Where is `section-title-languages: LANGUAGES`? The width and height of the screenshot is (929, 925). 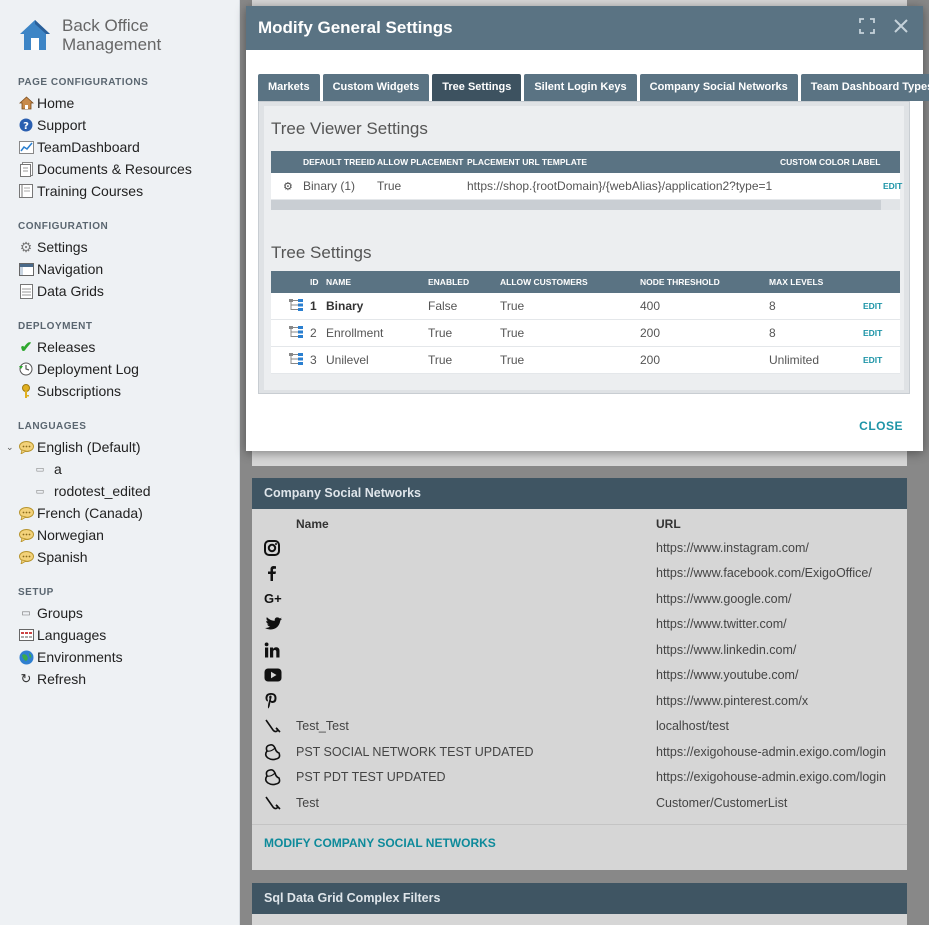
section-title-languages: LANGUAGES is located at coordinates (52, 426).